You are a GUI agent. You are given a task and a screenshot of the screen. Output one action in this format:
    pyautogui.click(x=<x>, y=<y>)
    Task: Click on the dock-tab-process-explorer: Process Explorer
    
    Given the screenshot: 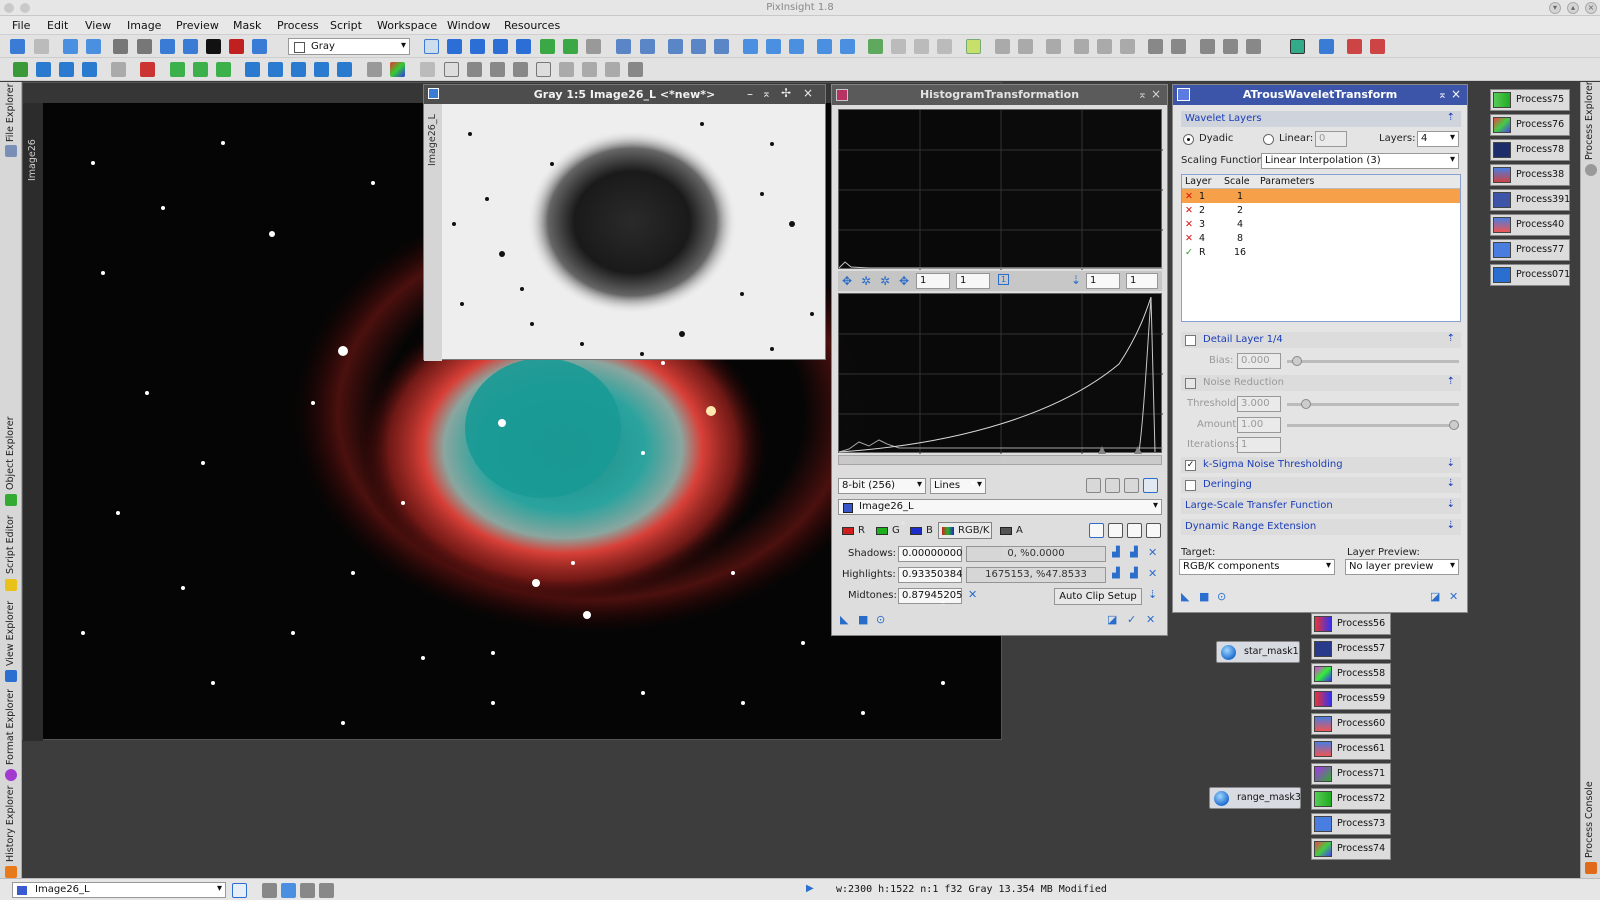 What is the action you would take?
    pyautogui.click(x=1589, y=120)
    